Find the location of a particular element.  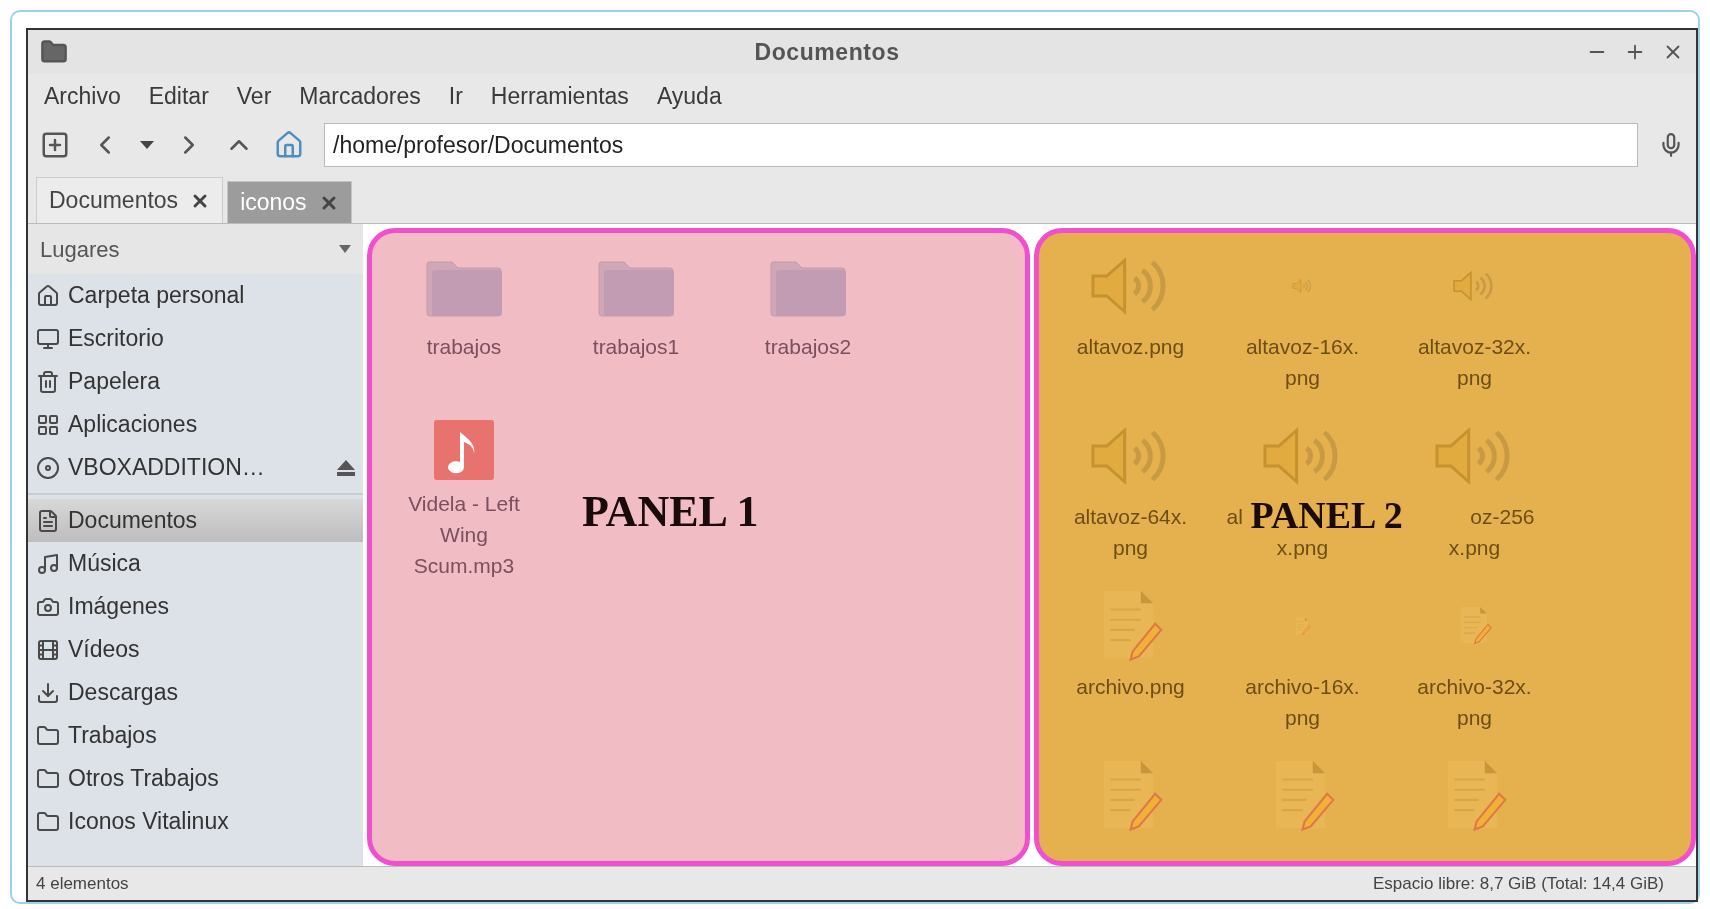

sidebar-item: Música is located at coordinates (195, 563).